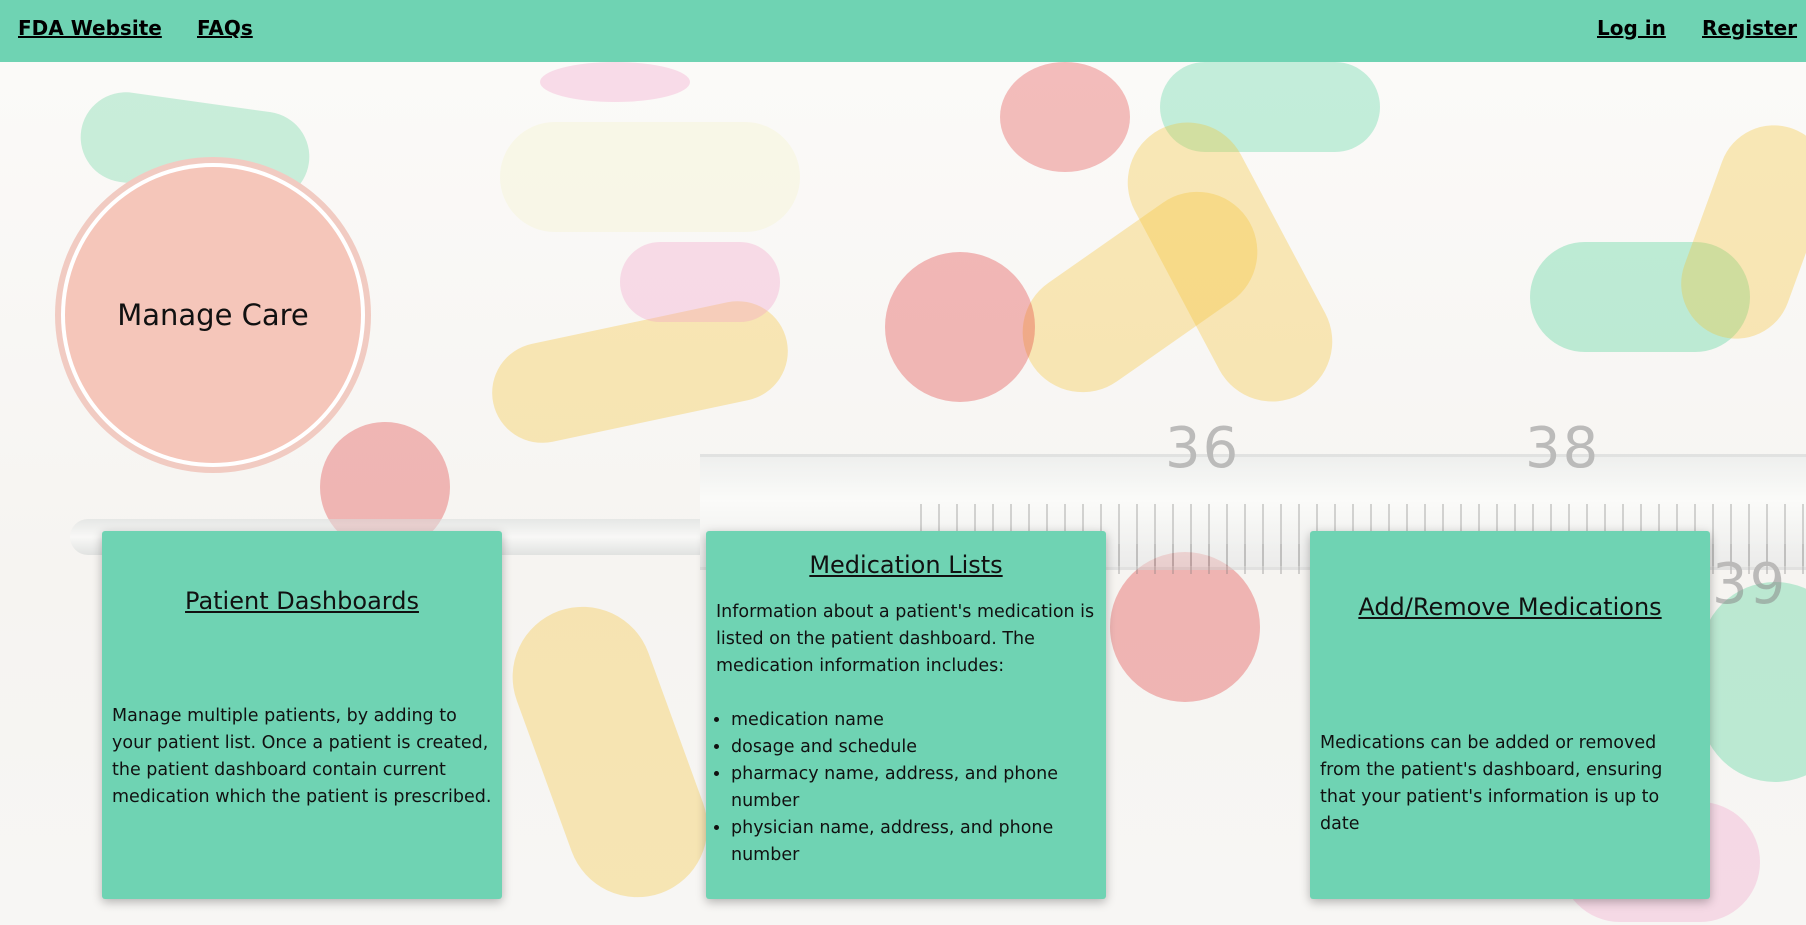 The width and height of the screenshot is (1806, 925). Describe the element at coordinates (302, 601) in the screenshot. I see `patient-dashboards-link: Patient Dashboards` at that location.